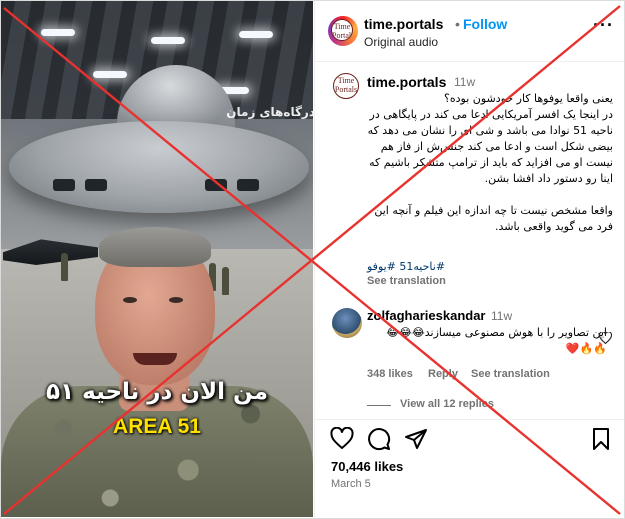 The height and width of the screenshot is (519, 625). I want to click on post-date: March 5, so click(351, 484).